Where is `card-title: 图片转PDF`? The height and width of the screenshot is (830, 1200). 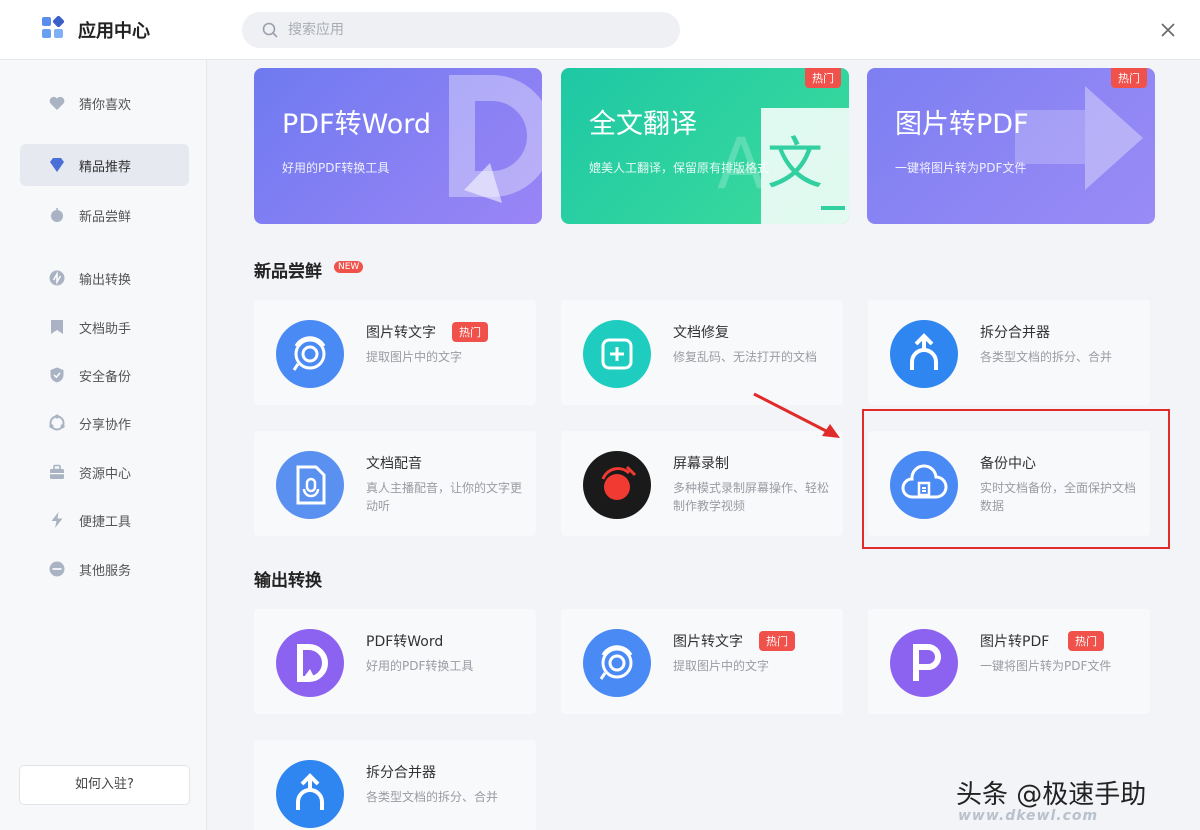 card-title: 图片转PDF is located at coordinates (1015, 642).